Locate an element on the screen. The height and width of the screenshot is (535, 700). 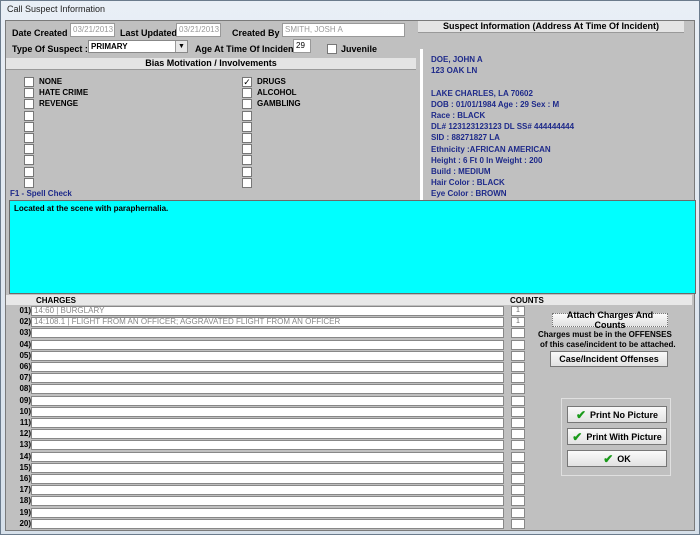
charges-note-line2: of this case/incident to be attached. is located at coordinates (608, 344).